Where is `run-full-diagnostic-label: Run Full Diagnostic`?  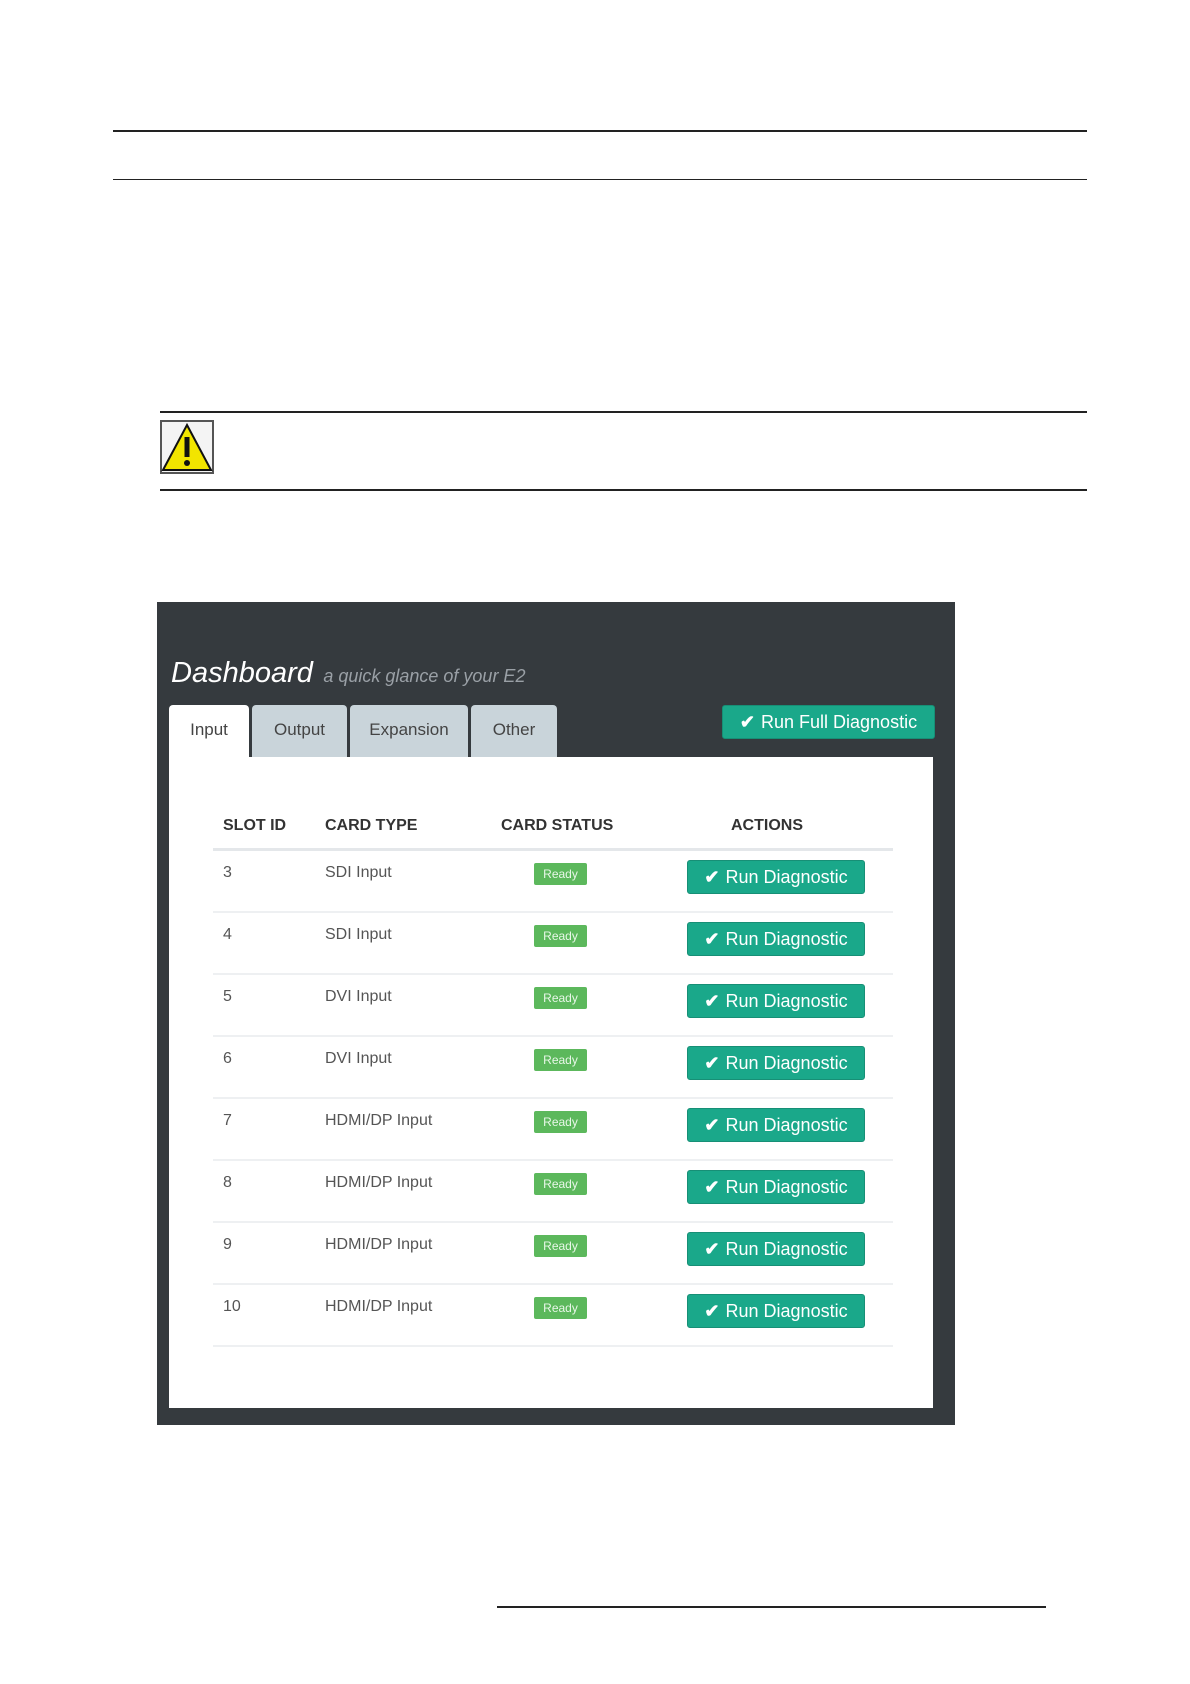
run-full-diagnostic-label: Run Full Diagnostic is located at coordinates (839, 722).